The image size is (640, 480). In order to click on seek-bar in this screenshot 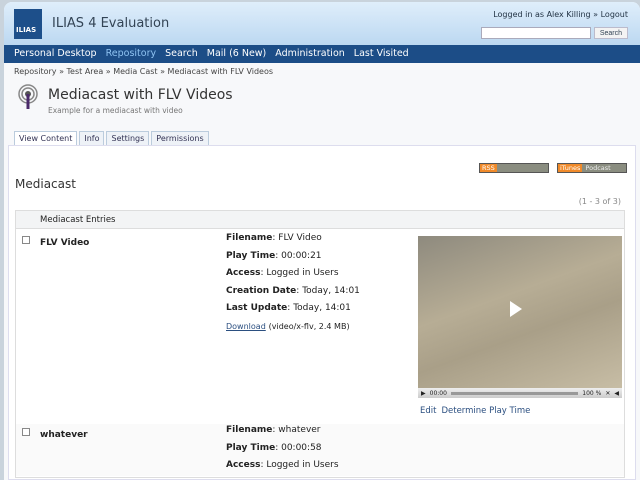, I will do `click(514, 393)`.